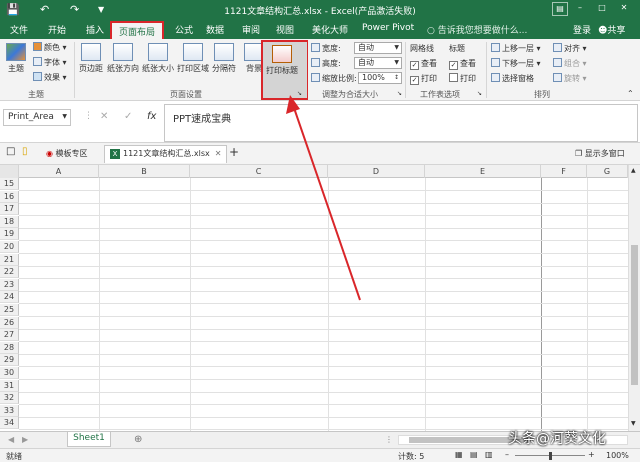  What do you see at coordinates (293, 104) in the screenshot?
I see `arrow-head` at bounding box center [293, 104].